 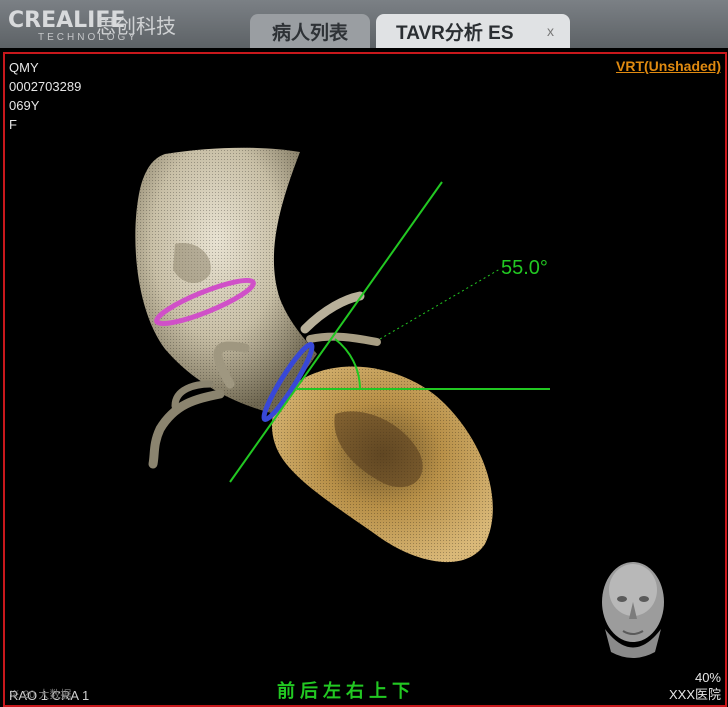 I want to click on direction-right-button: 右, so click(x=355, y=690).